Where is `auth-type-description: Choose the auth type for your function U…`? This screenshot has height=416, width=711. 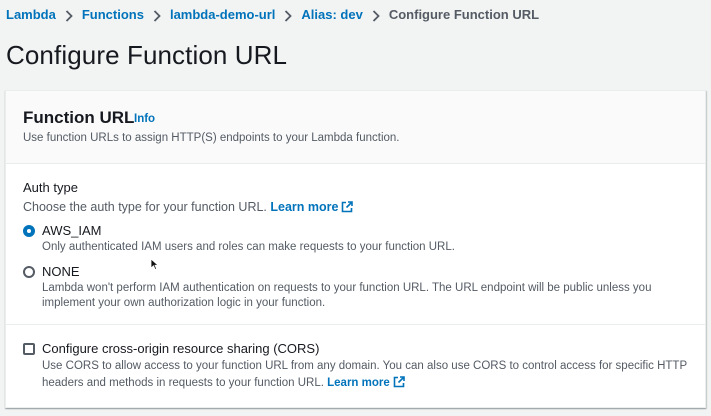 auth-type-description: Choose the auth type for your function U… is located at coordinates (188, 208).